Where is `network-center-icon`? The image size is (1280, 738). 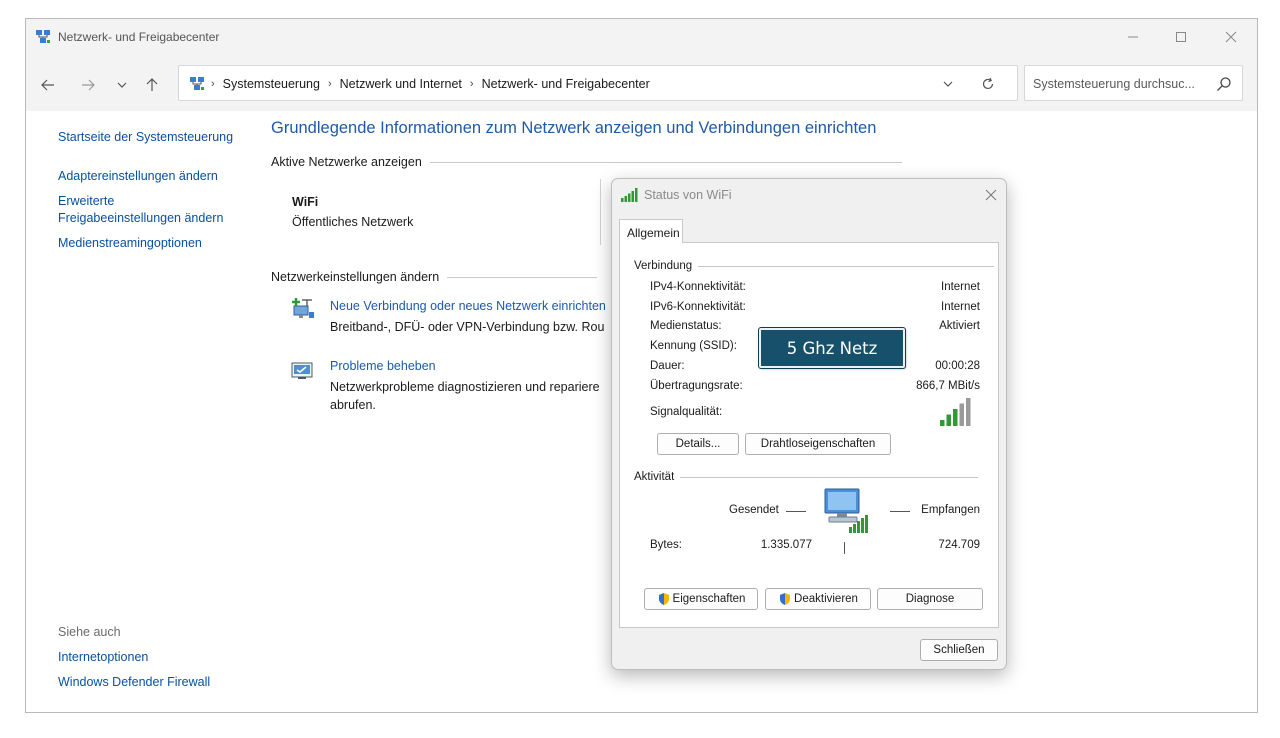
network-center-icon is located at coordinates (43, 36).